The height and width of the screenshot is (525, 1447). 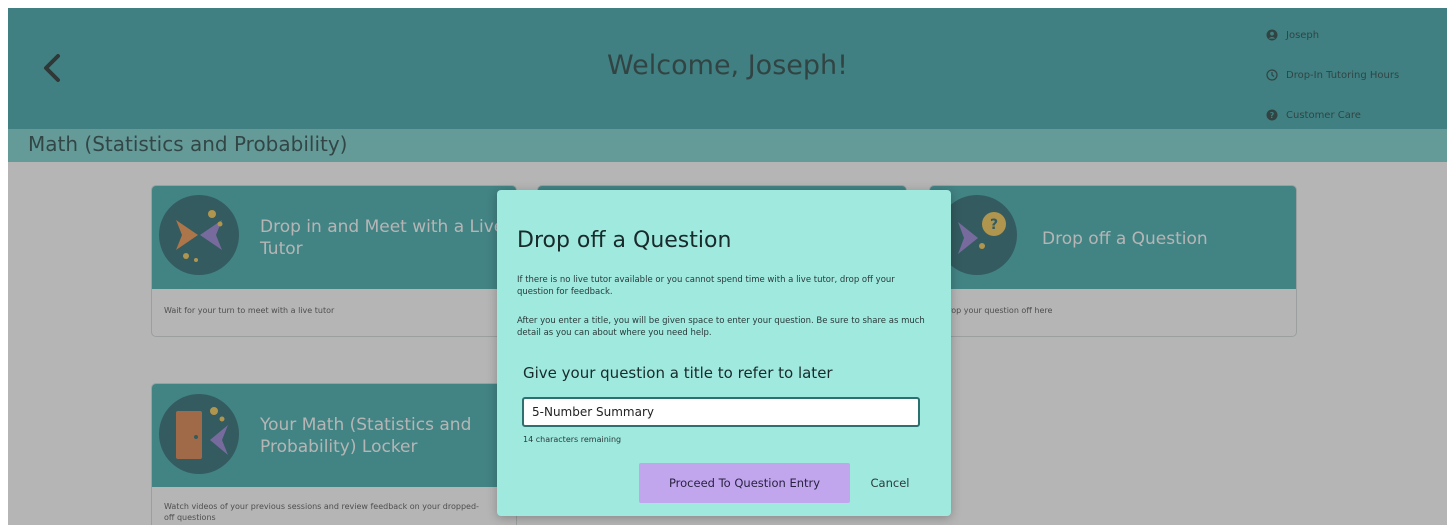 What do you see at coordinates (744, 483) in the screenshot?
I see `proceed-to-question-entry-button: Proceed To Question Entry` at bounding box center [744, 483].